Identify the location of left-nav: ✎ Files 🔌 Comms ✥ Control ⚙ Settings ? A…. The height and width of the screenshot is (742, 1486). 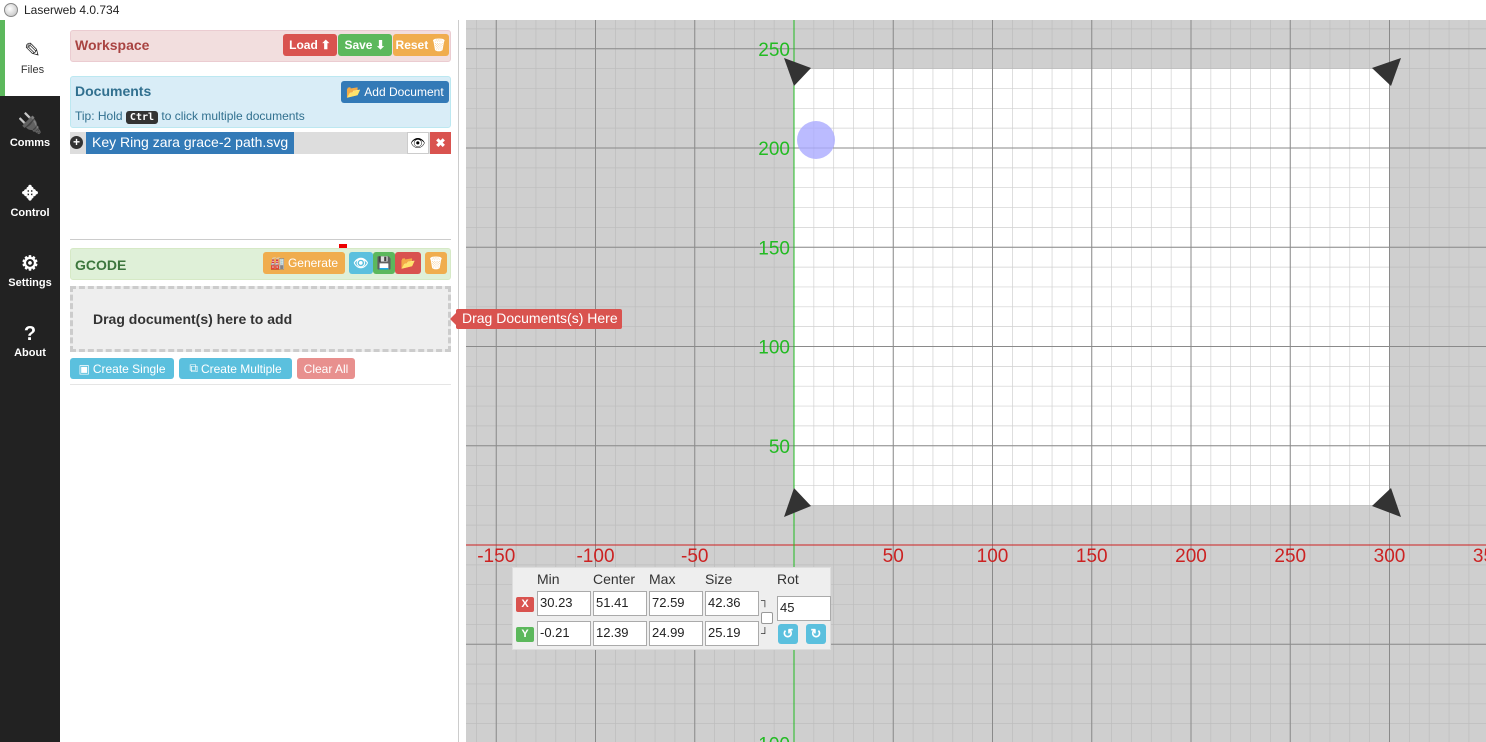
(30, 381).